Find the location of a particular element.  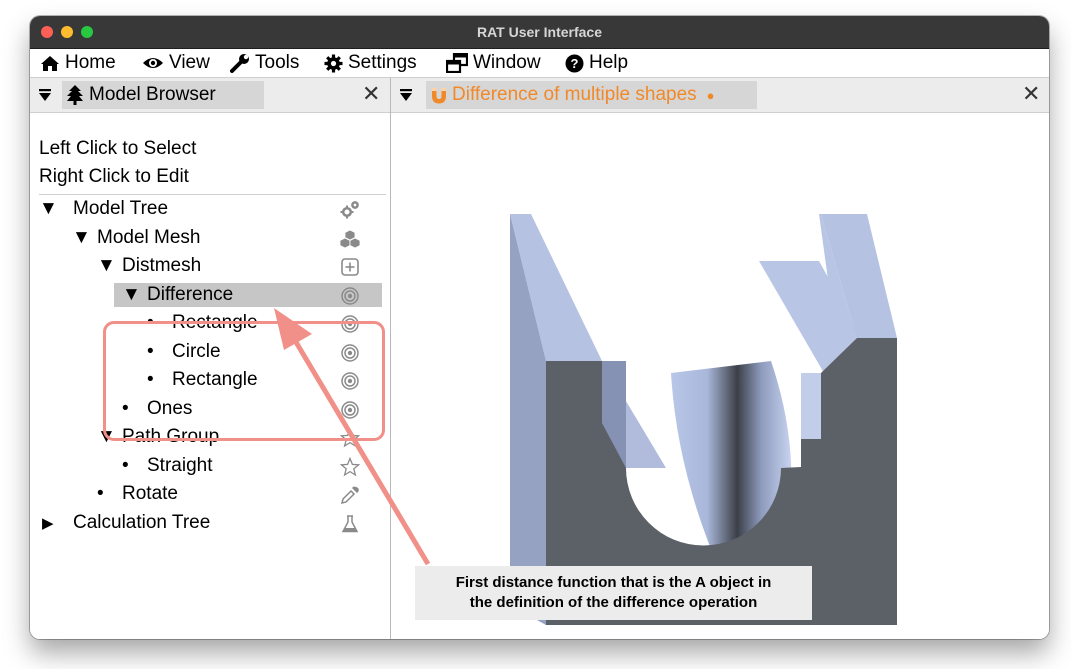

unsaved-indicator: ● is located at coordinates (710, 95).